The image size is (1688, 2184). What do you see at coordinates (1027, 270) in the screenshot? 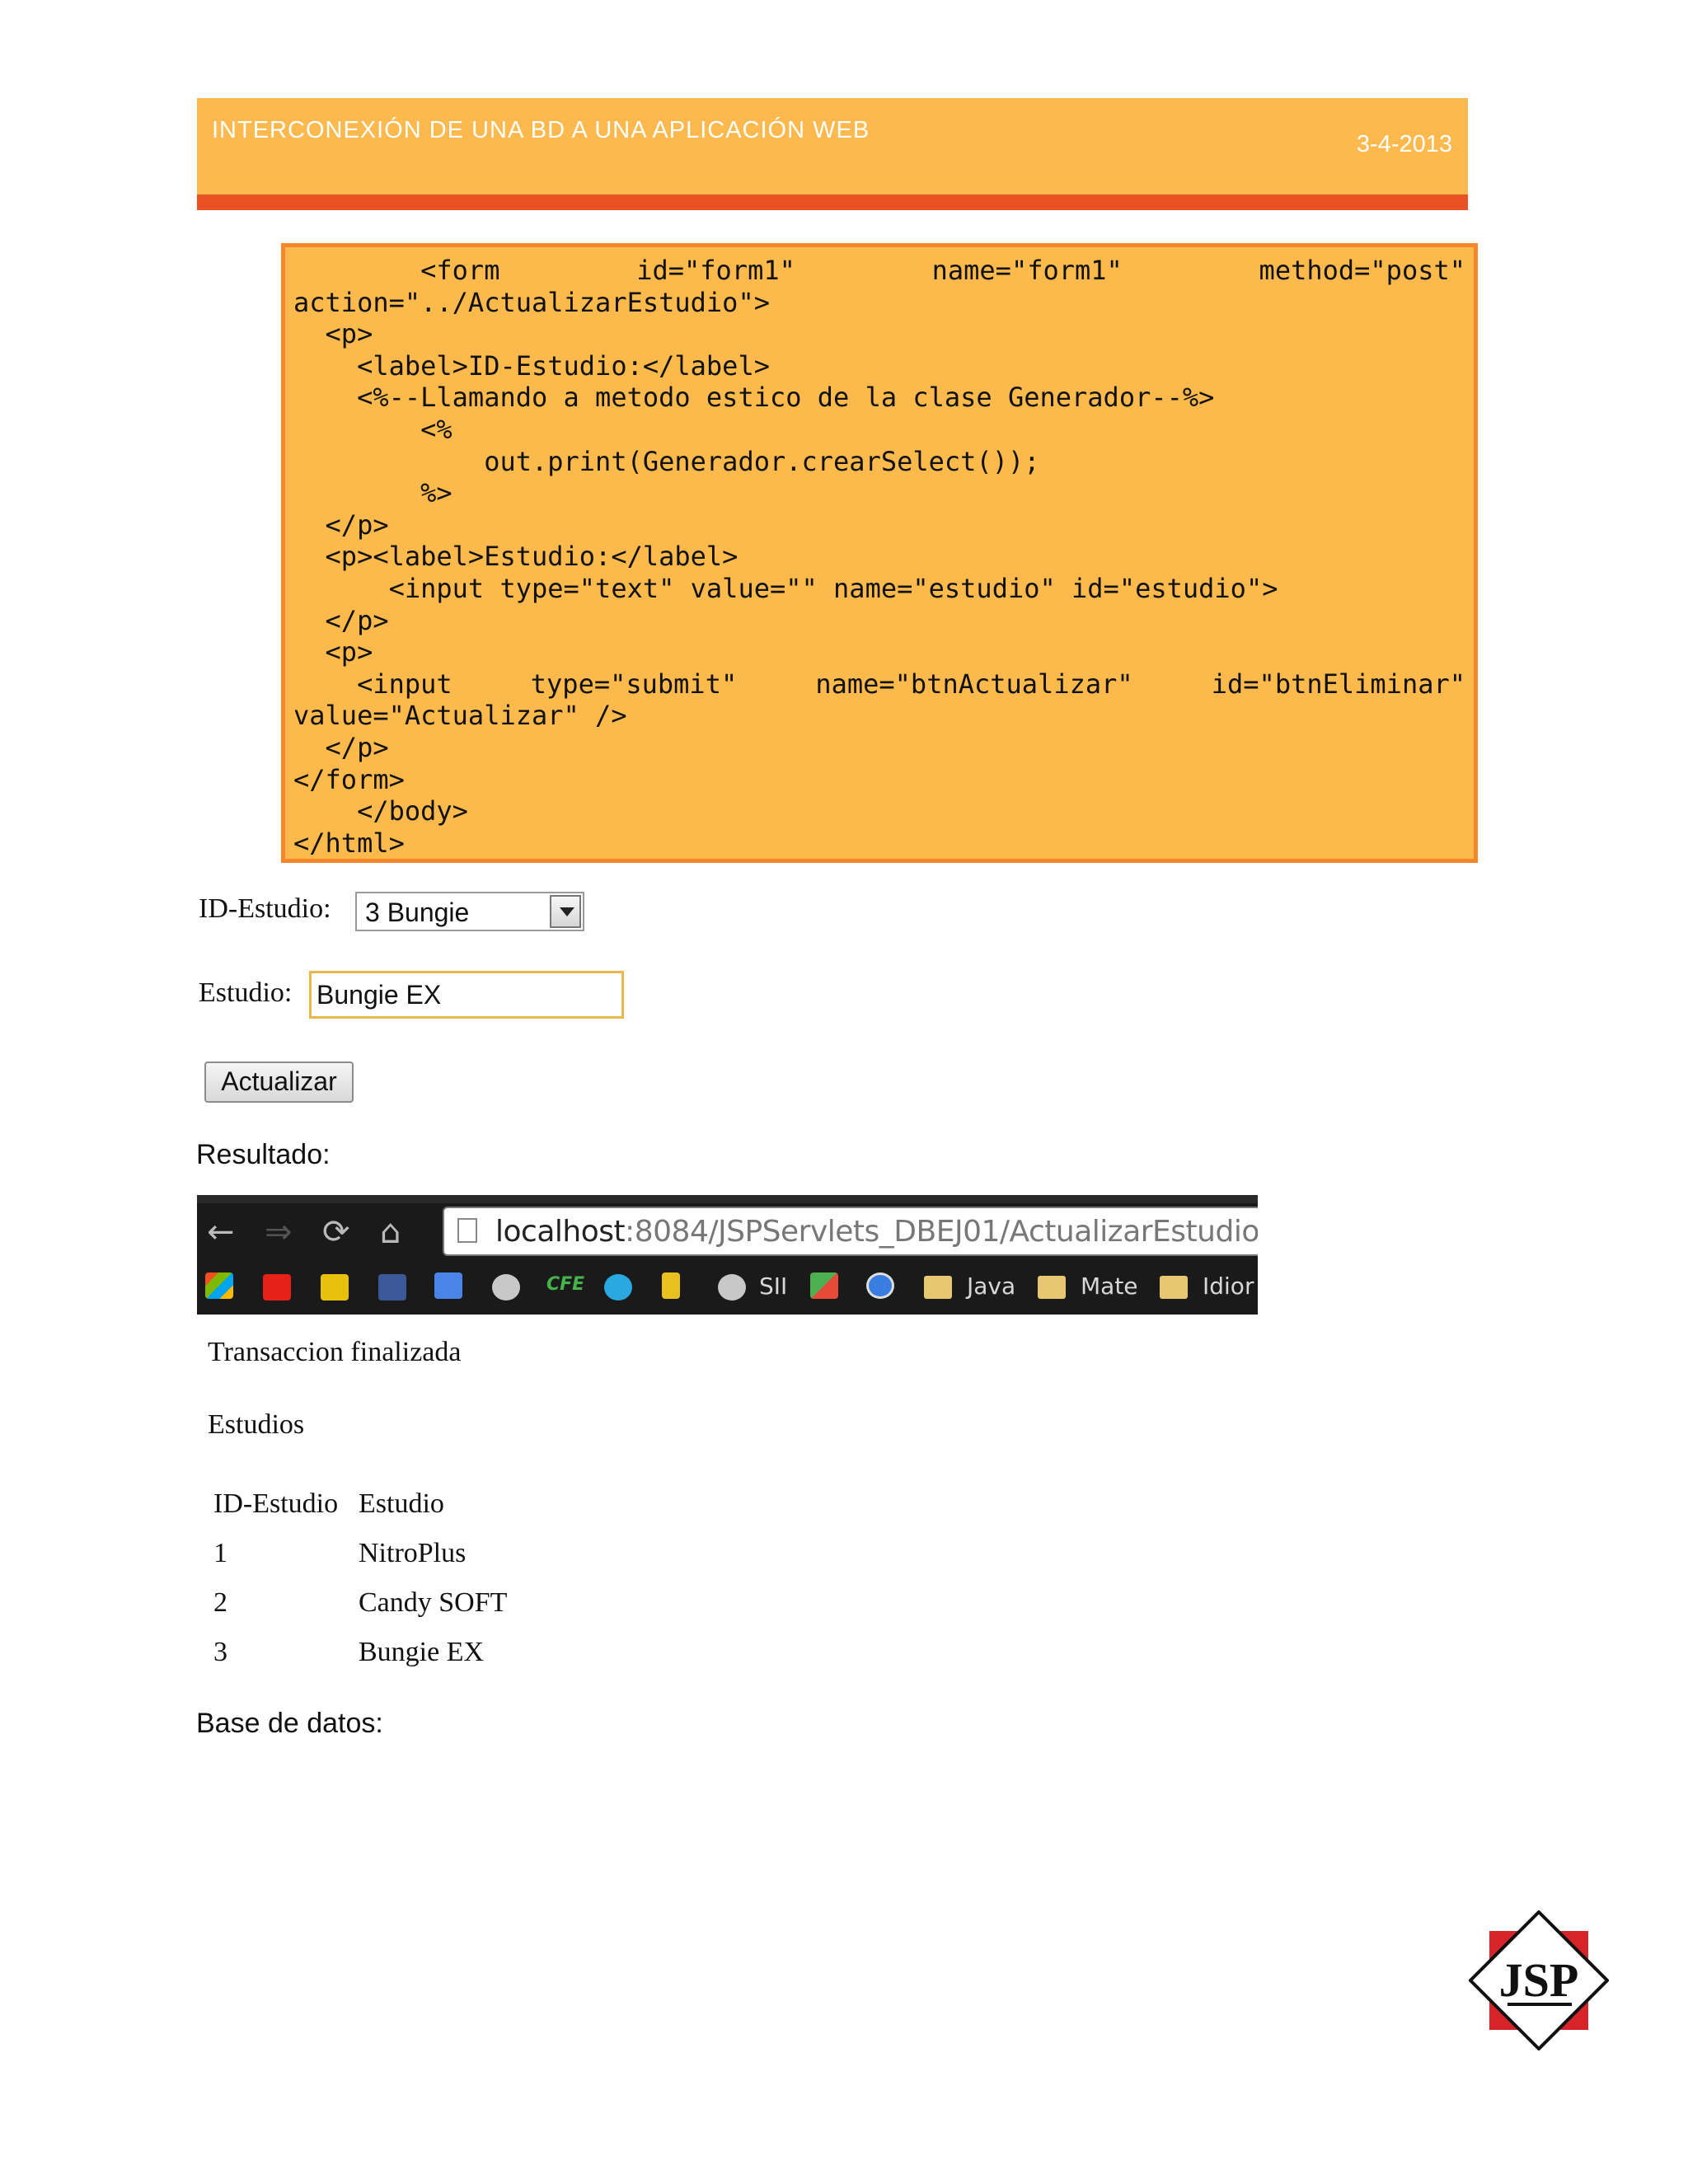
I see `code-token: name="form1"` at bounding box center [1027, 270].